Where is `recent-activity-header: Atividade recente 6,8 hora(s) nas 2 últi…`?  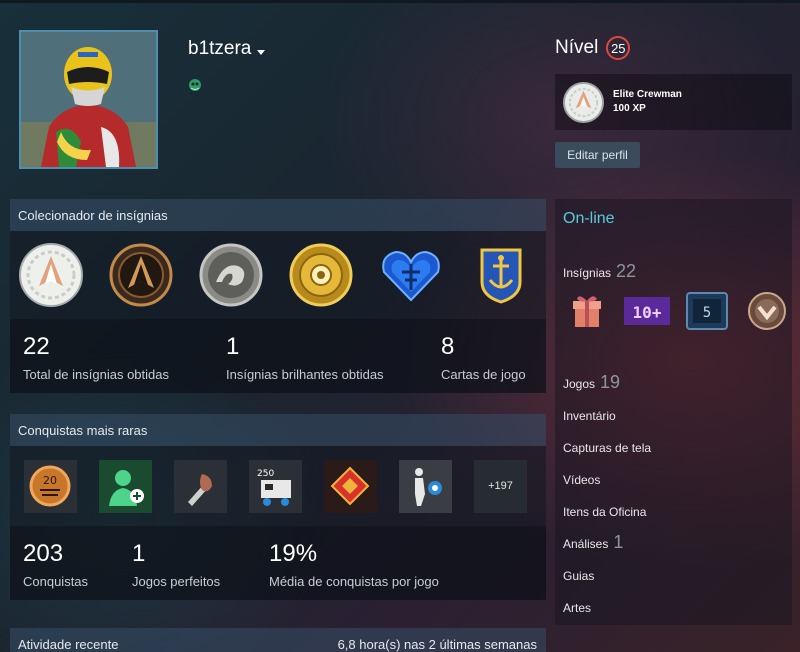
recent-activity-header: Atividade recente 6,8 hora(s) nas 2 últi… is located at coordinates (278, 640).